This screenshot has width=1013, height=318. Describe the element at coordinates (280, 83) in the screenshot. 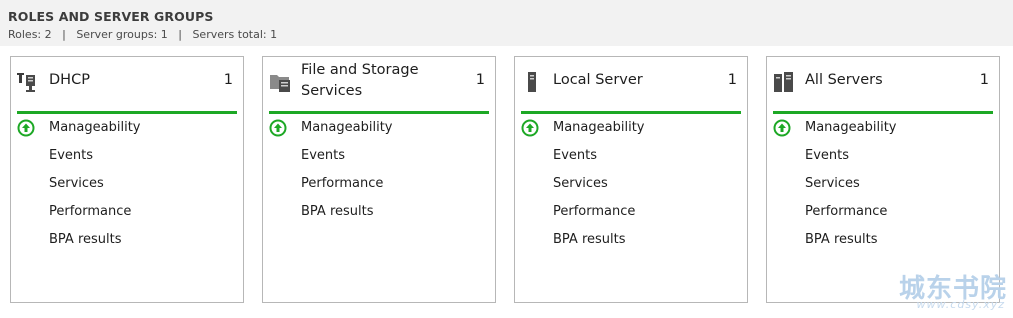

I see `file-storage-icon` at that location.